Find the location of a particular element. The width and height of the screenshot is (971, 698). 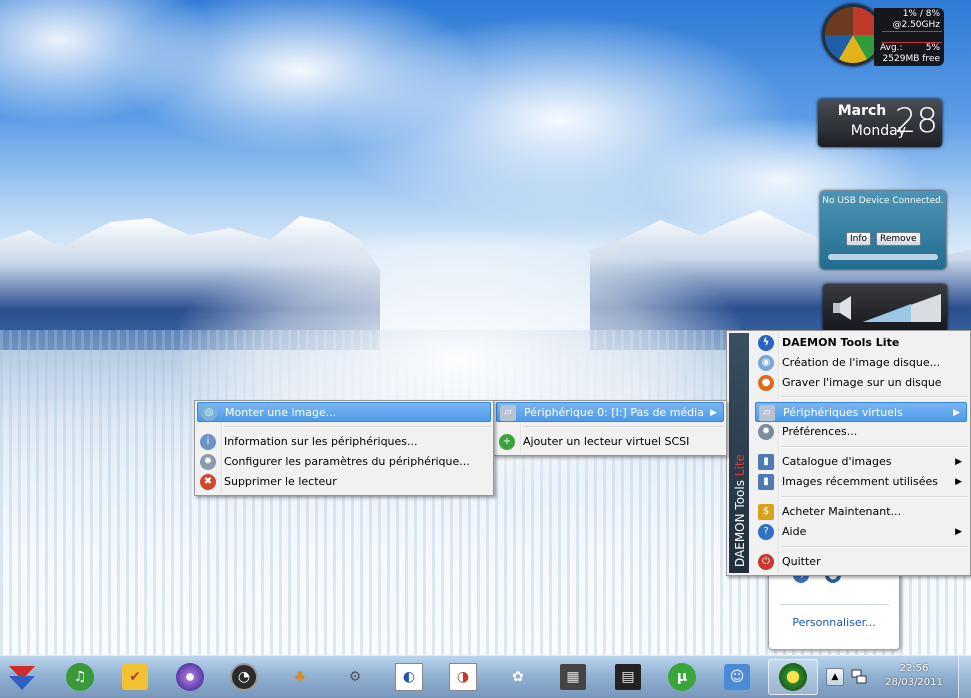

menu-item-device-0: ▱ Périphérique 0: [I:] Pas de média ▶ is located at coordinates (610, 412).